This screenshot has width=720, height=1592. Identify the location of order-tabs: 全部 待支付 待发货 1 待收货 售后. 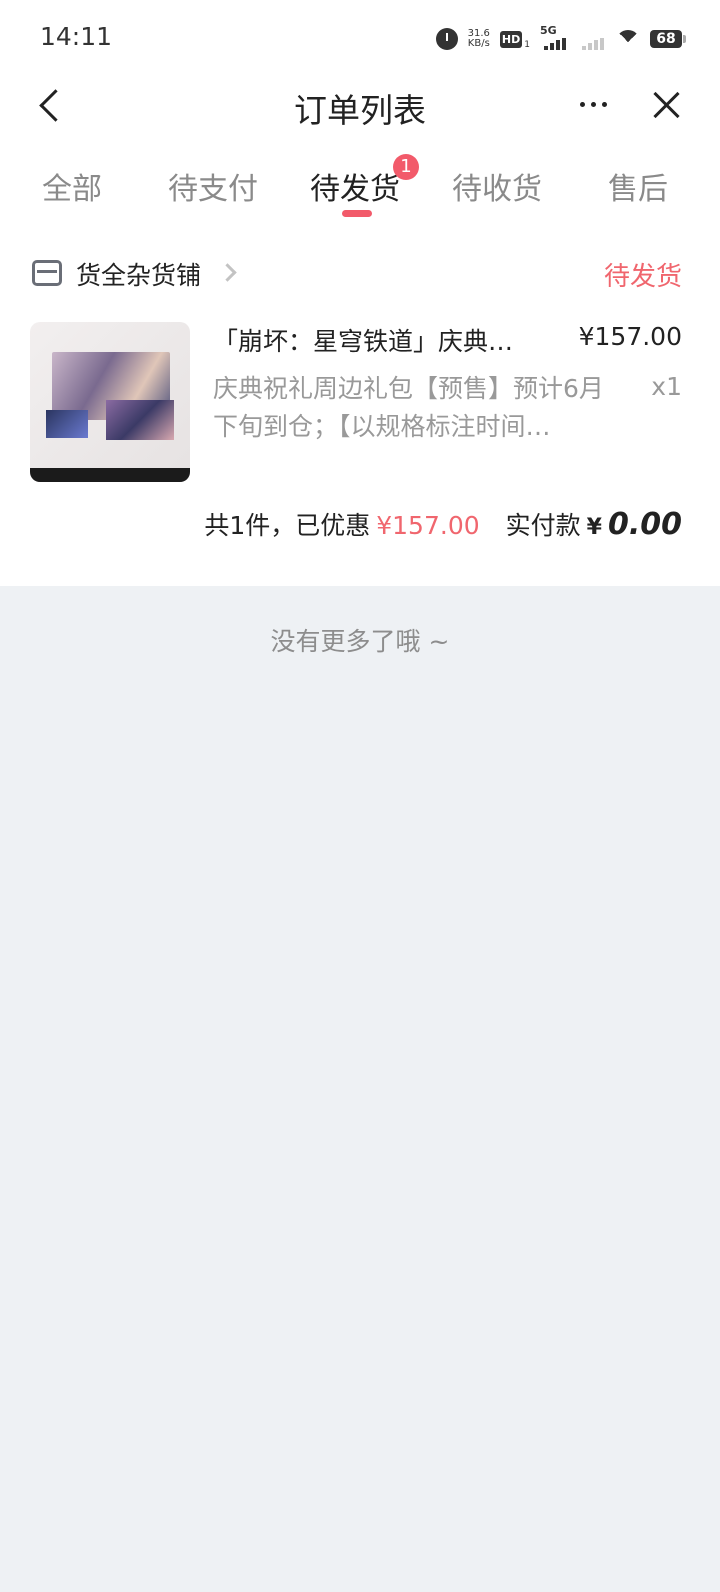
(360, 185).